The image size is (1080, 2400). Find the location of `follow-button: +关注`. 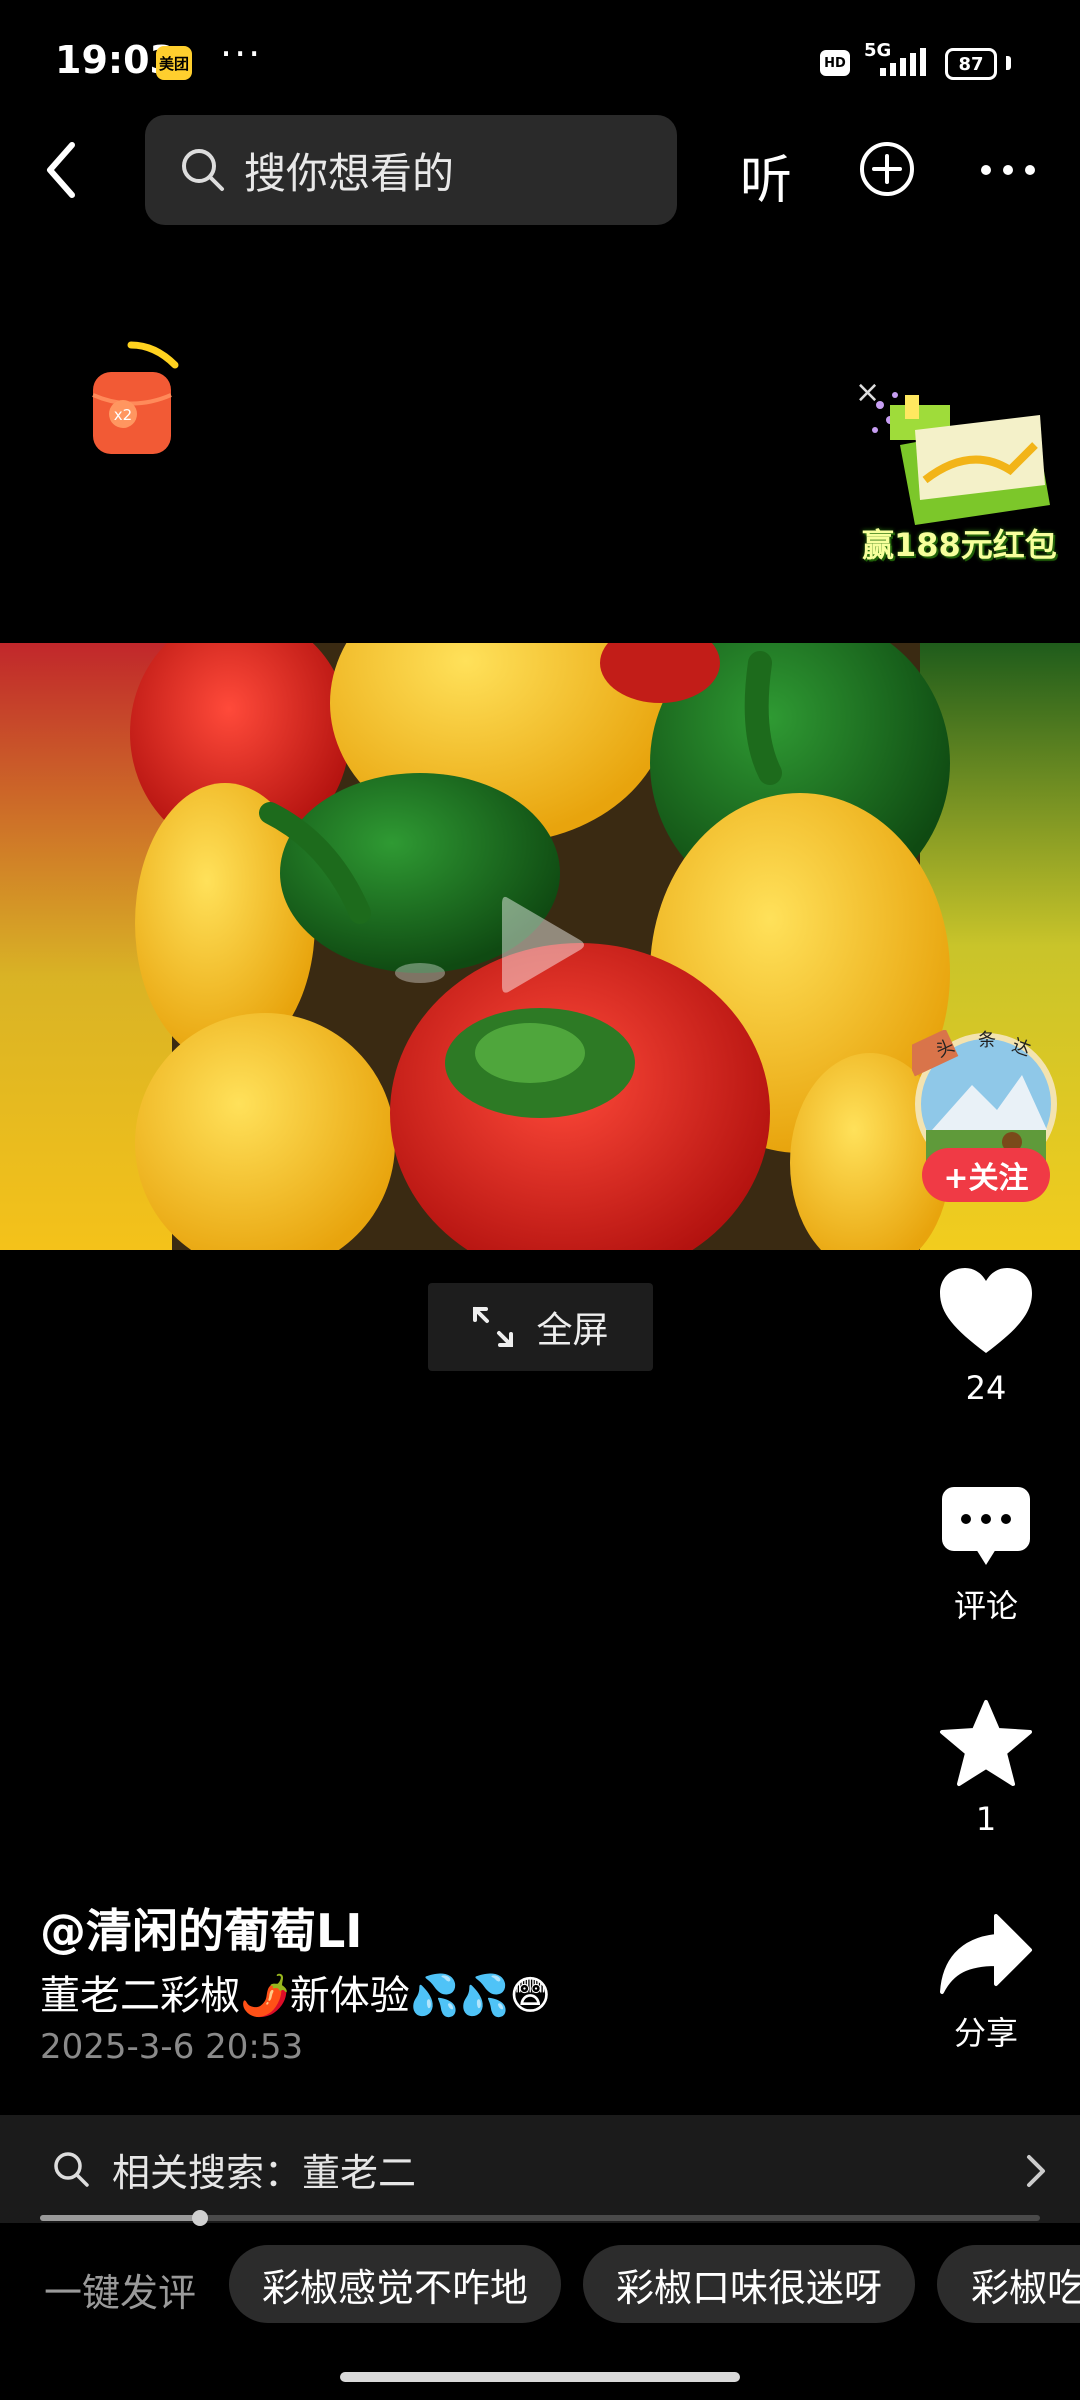

follow-button: +关注 is located at coordinates (986, 1175).